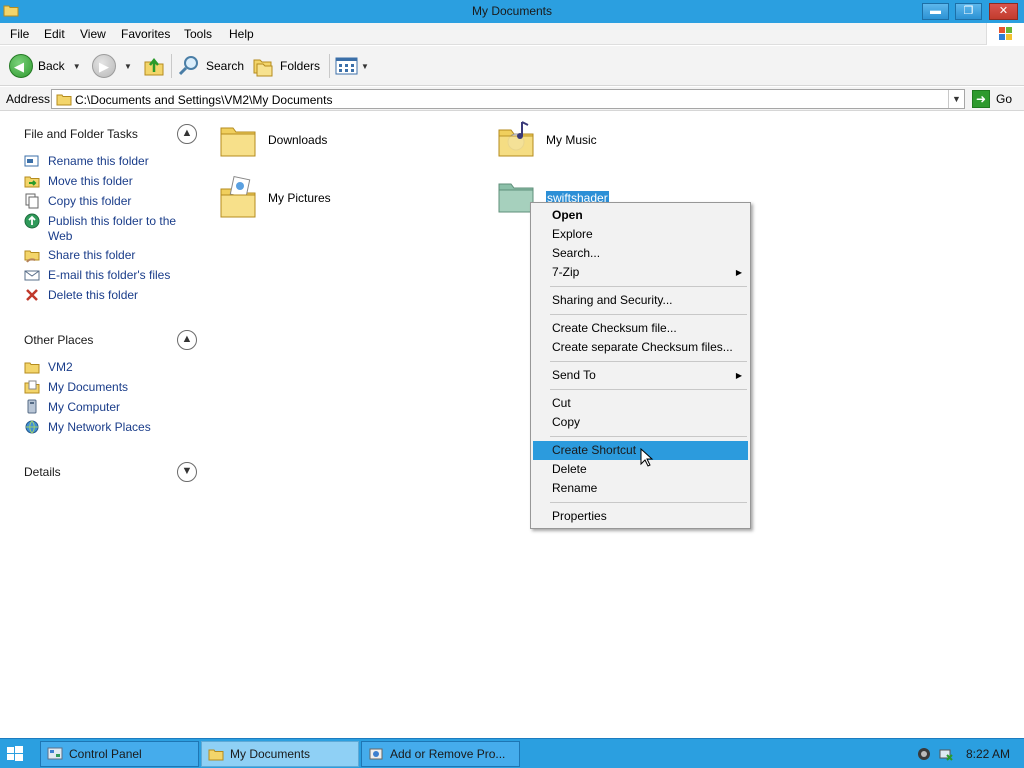 This screenshot has height=768, width=1024. Describe the element at coordinates (60, 367) in the screenshot. I see `place-label: VM2` at that location.